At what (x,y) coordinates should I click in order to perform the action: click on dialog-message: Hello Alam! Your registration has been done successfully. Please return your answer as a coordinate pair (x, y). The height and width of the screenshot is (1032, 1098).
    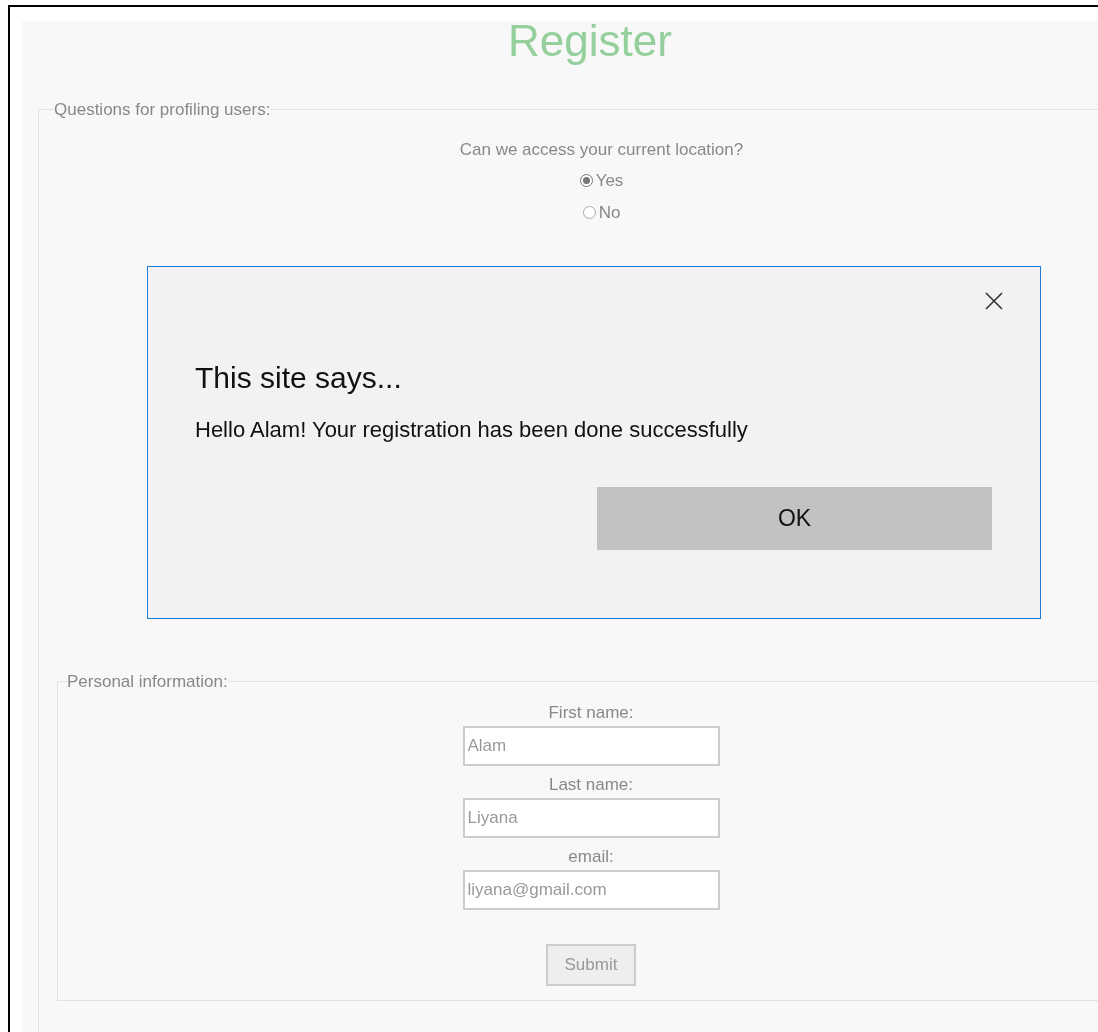
    Looking at the image, I should click on (471, 430).